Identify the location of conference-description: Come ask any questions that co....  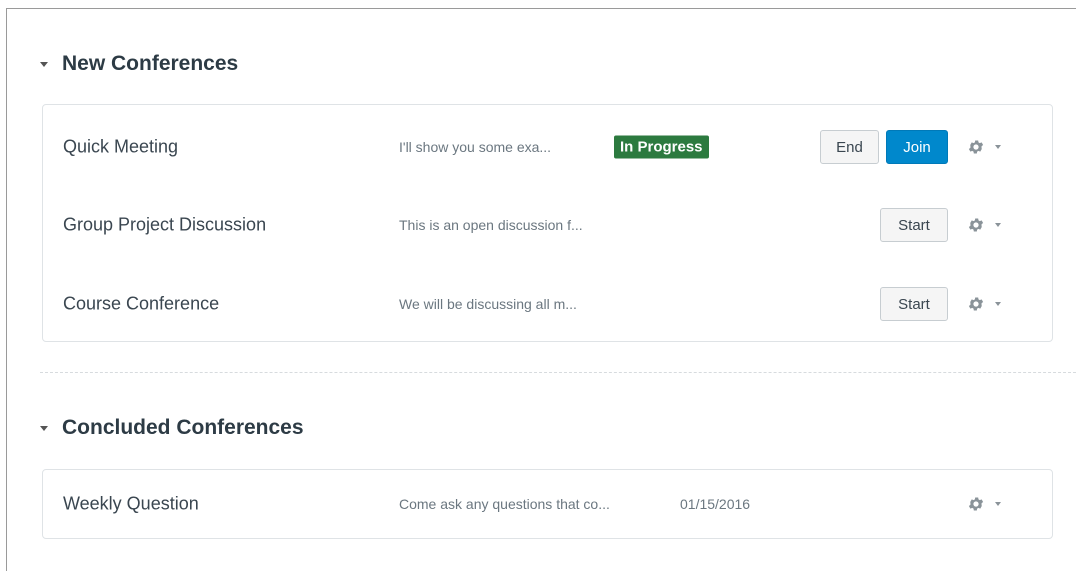
(504, 504).